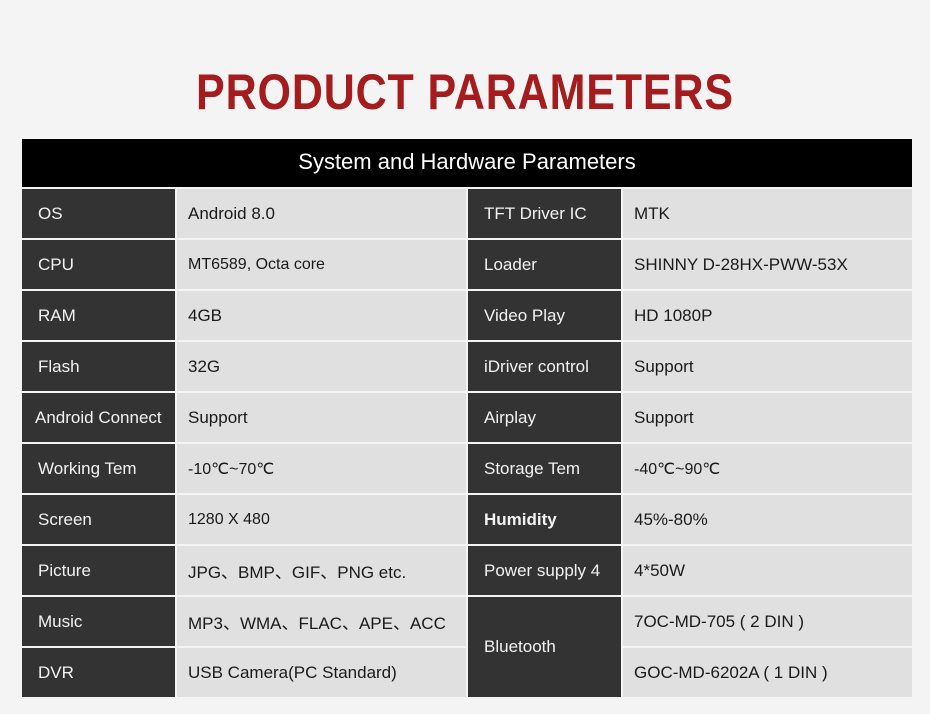 Image resolution: width=930 pixels, height=714 pixels. What do you see at coordinates (544, 647) in the screenshot?
I see `param-label-bluetooth: Bluetooth` at bounding box center [544, 647].